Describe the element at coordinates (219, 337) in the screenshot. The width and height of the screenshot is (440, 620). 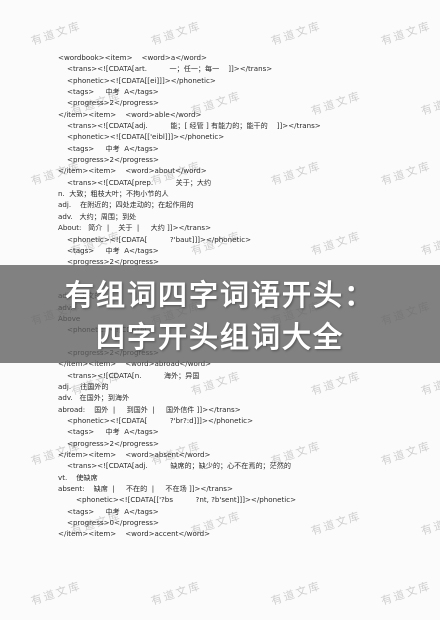
I see `banner-title-line-2: 四字开头组词大全` at that location.